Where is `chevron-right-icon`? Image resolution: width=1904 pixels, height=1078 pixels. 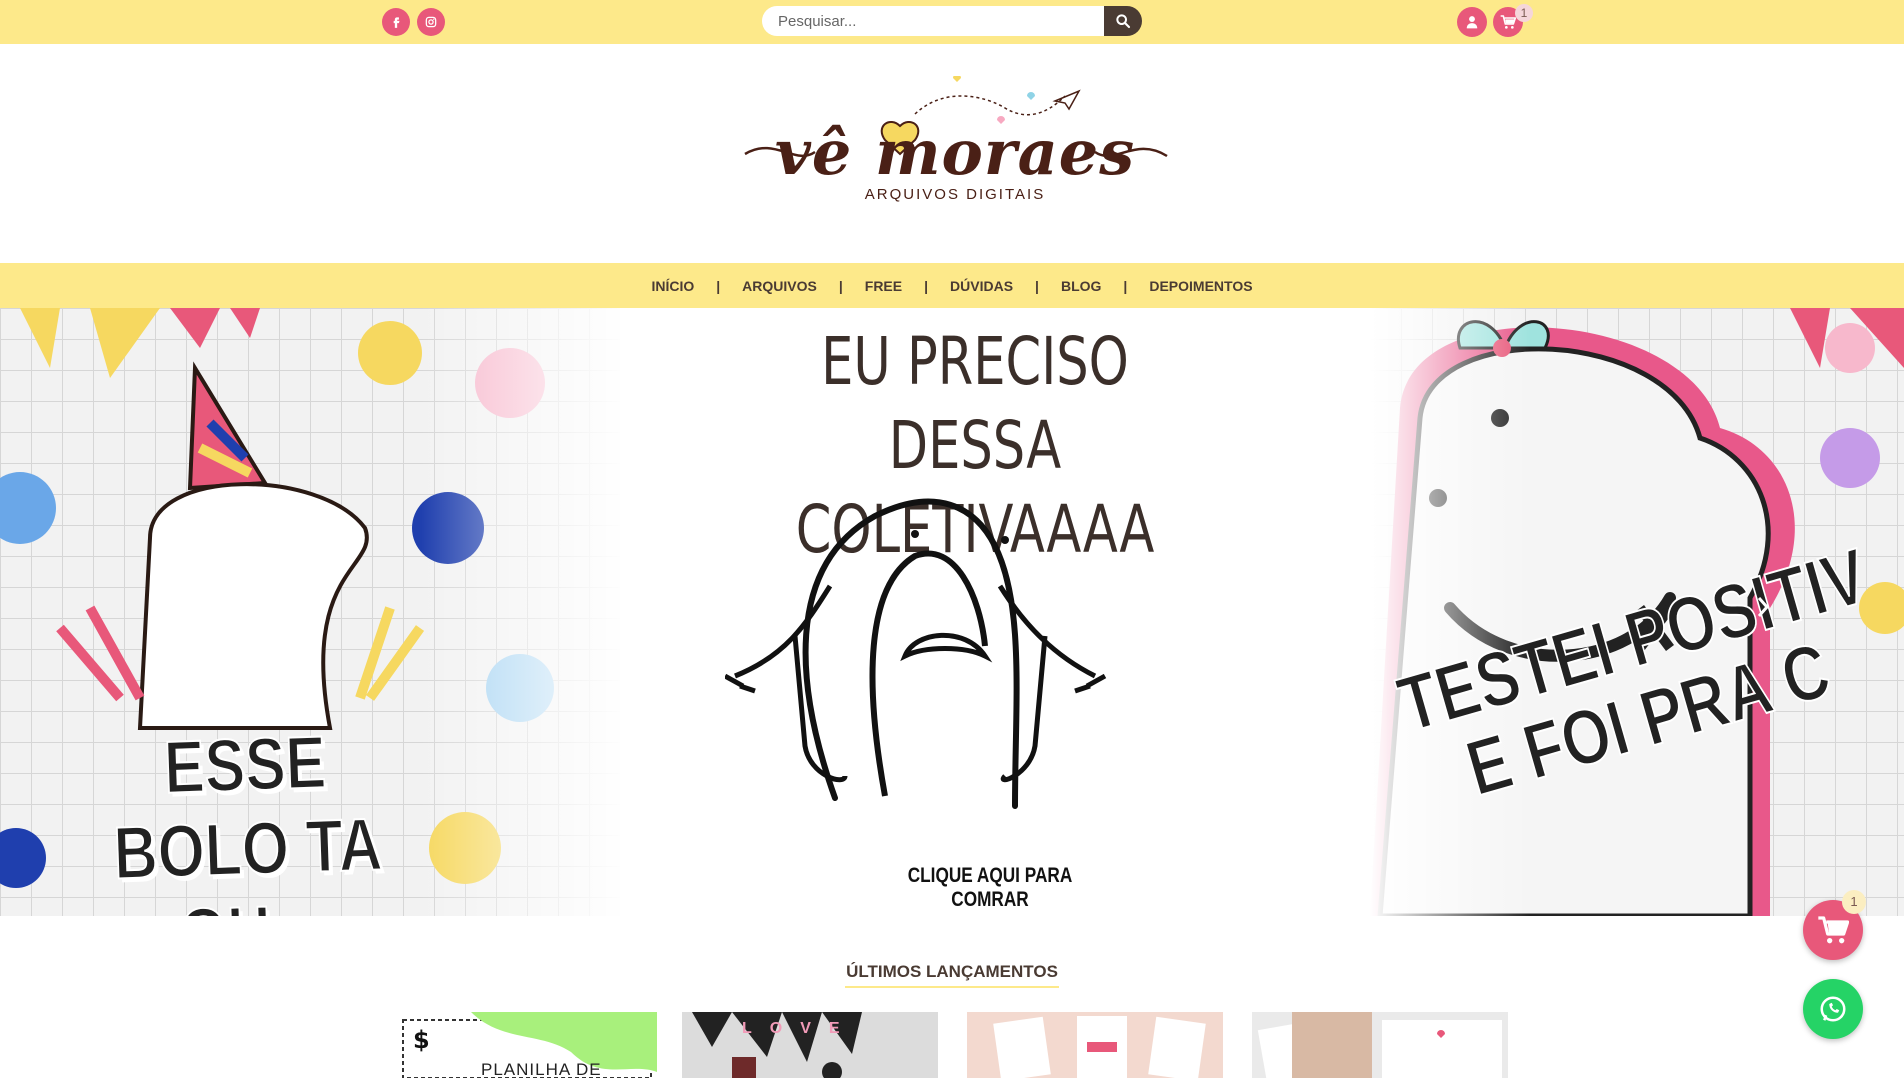
chevron-right-icon is located at coordinates (1763, 607).